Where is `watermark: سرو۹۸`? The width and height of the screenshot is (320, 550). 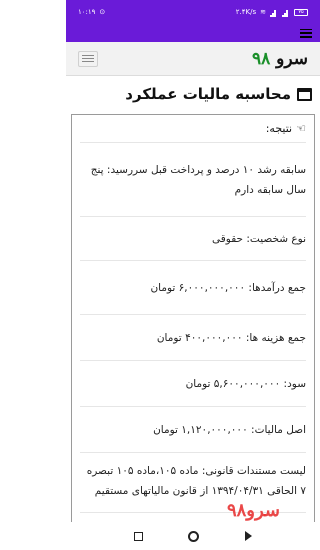 watermark: سرو۹۸ is located at coordinates (253, 510).